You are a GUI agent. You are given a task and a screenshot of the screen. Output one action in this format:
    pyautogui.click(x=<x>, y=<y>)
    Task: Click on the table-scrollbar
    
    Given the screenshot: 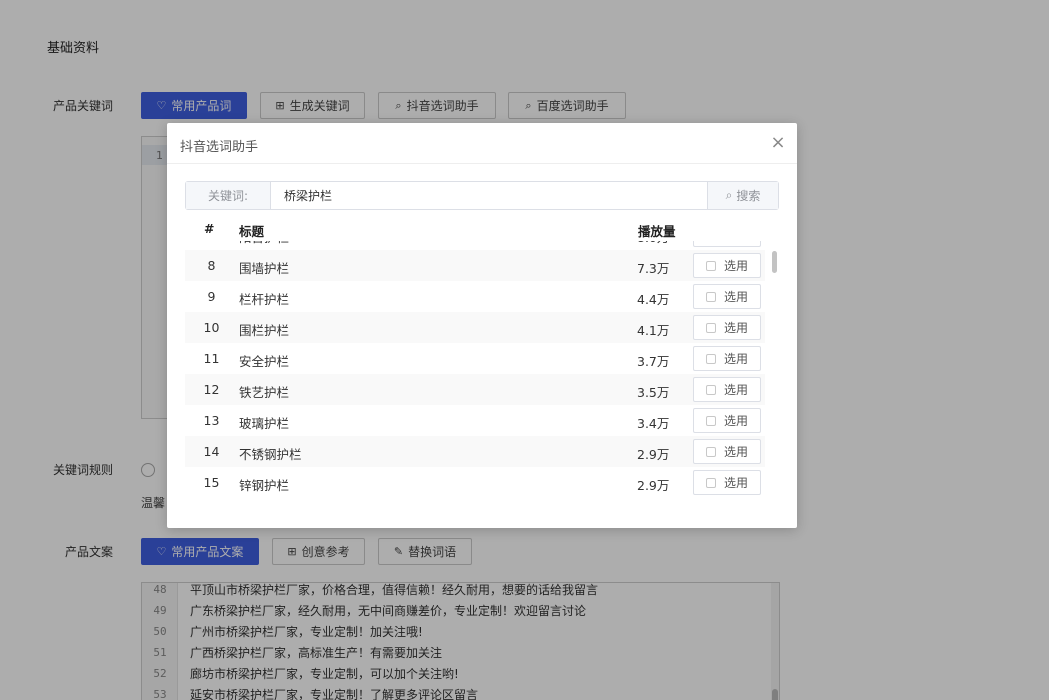 What is the action you would take?
    pyautogui.click(x=775, y=380)
    